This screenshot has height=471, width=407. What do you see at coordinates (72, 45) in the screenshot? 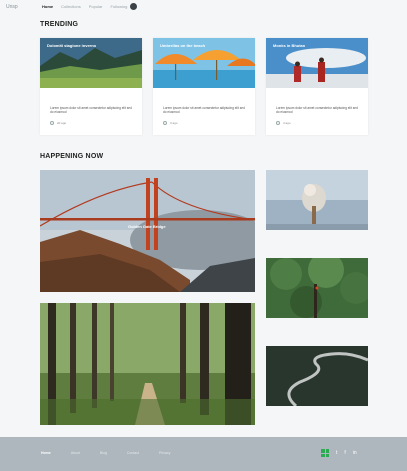
I see `card-caption: Dolomiti stagione inverno` at bounding box center [72, 45].